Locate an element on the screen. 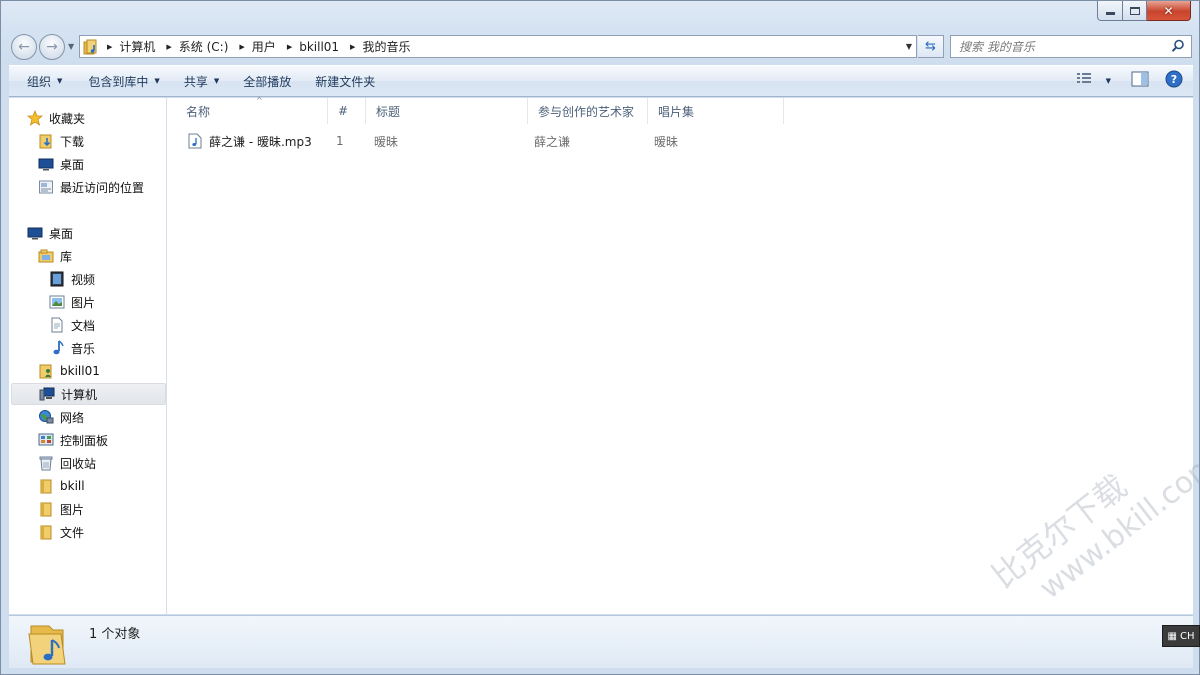 Image resolution: width=1200 pixels, height=675 pixels. new-folder-button: 新建文件夹 is located at coordinates (345, 81).